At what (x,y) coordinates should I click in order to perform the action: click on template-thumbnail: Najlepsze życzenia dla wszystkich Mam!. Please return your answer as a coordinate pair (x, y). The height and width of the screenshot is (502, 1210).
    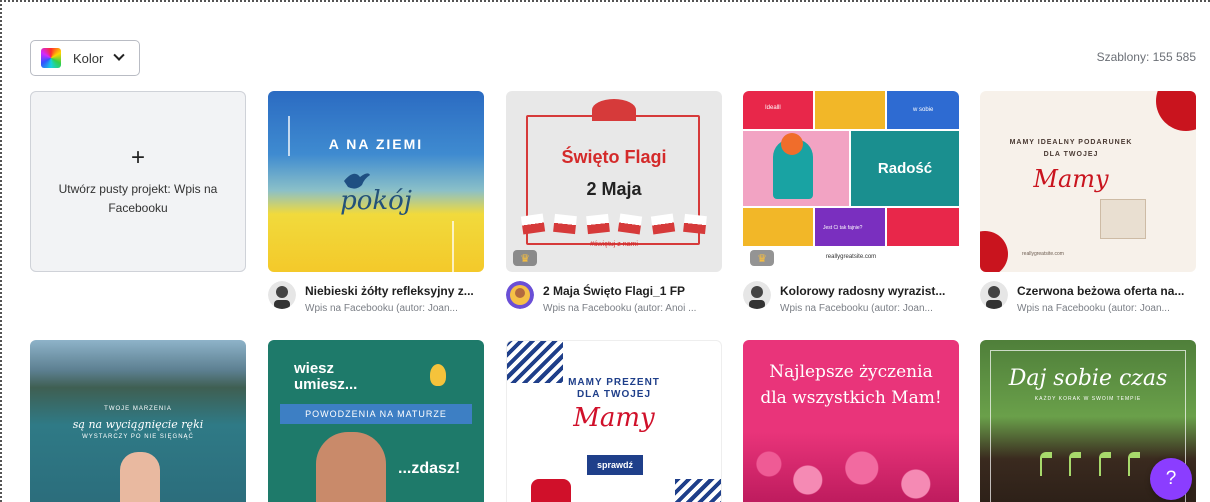
    Looking at the image, I should click on (851, 421).